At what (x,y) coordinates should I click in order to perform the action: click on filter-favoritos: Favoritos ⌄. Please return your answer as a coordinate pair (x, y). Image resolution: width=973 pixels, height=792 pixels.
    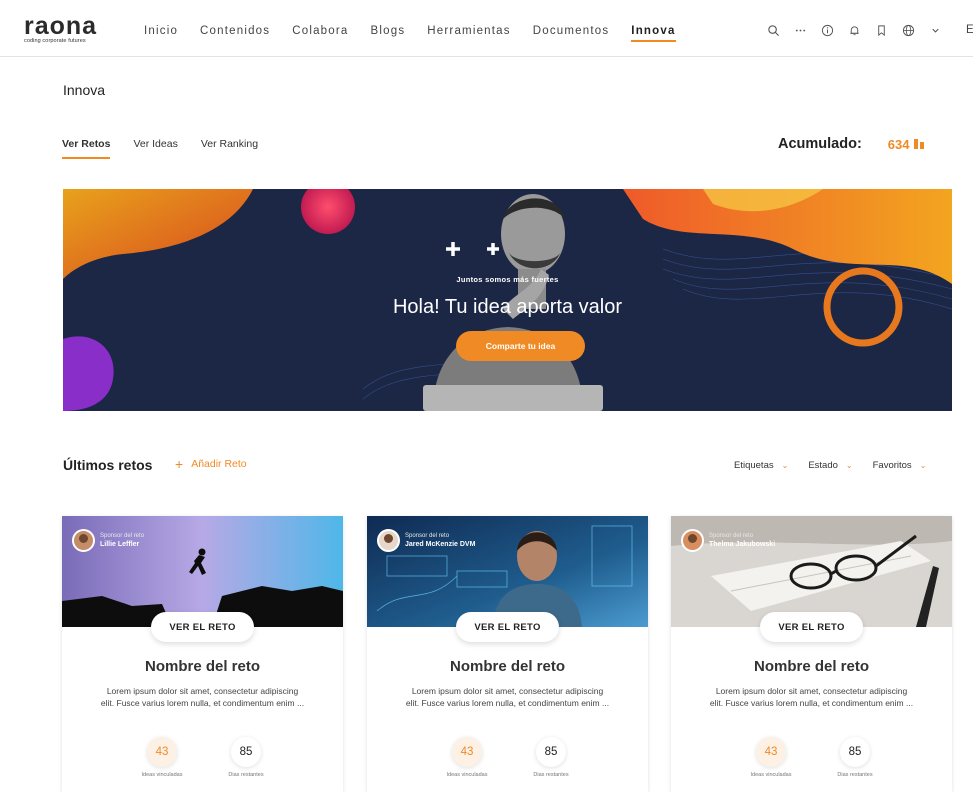
    Looking at the image, I should click on (900, 465).